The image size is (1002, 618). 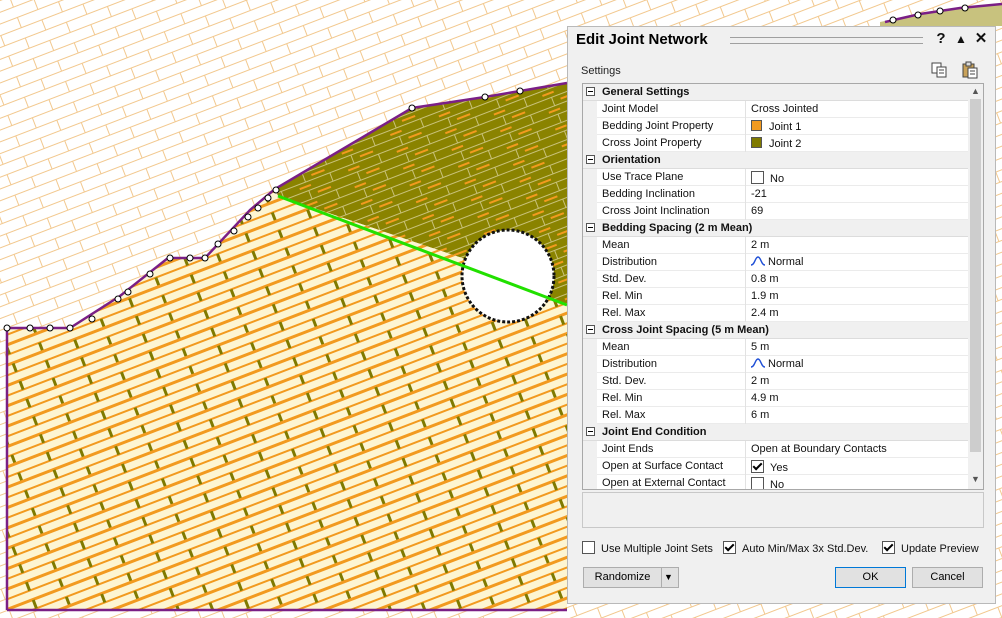 I want to click on vertical-scrollbar: ▲ ▼, so click(x=975, y=286).